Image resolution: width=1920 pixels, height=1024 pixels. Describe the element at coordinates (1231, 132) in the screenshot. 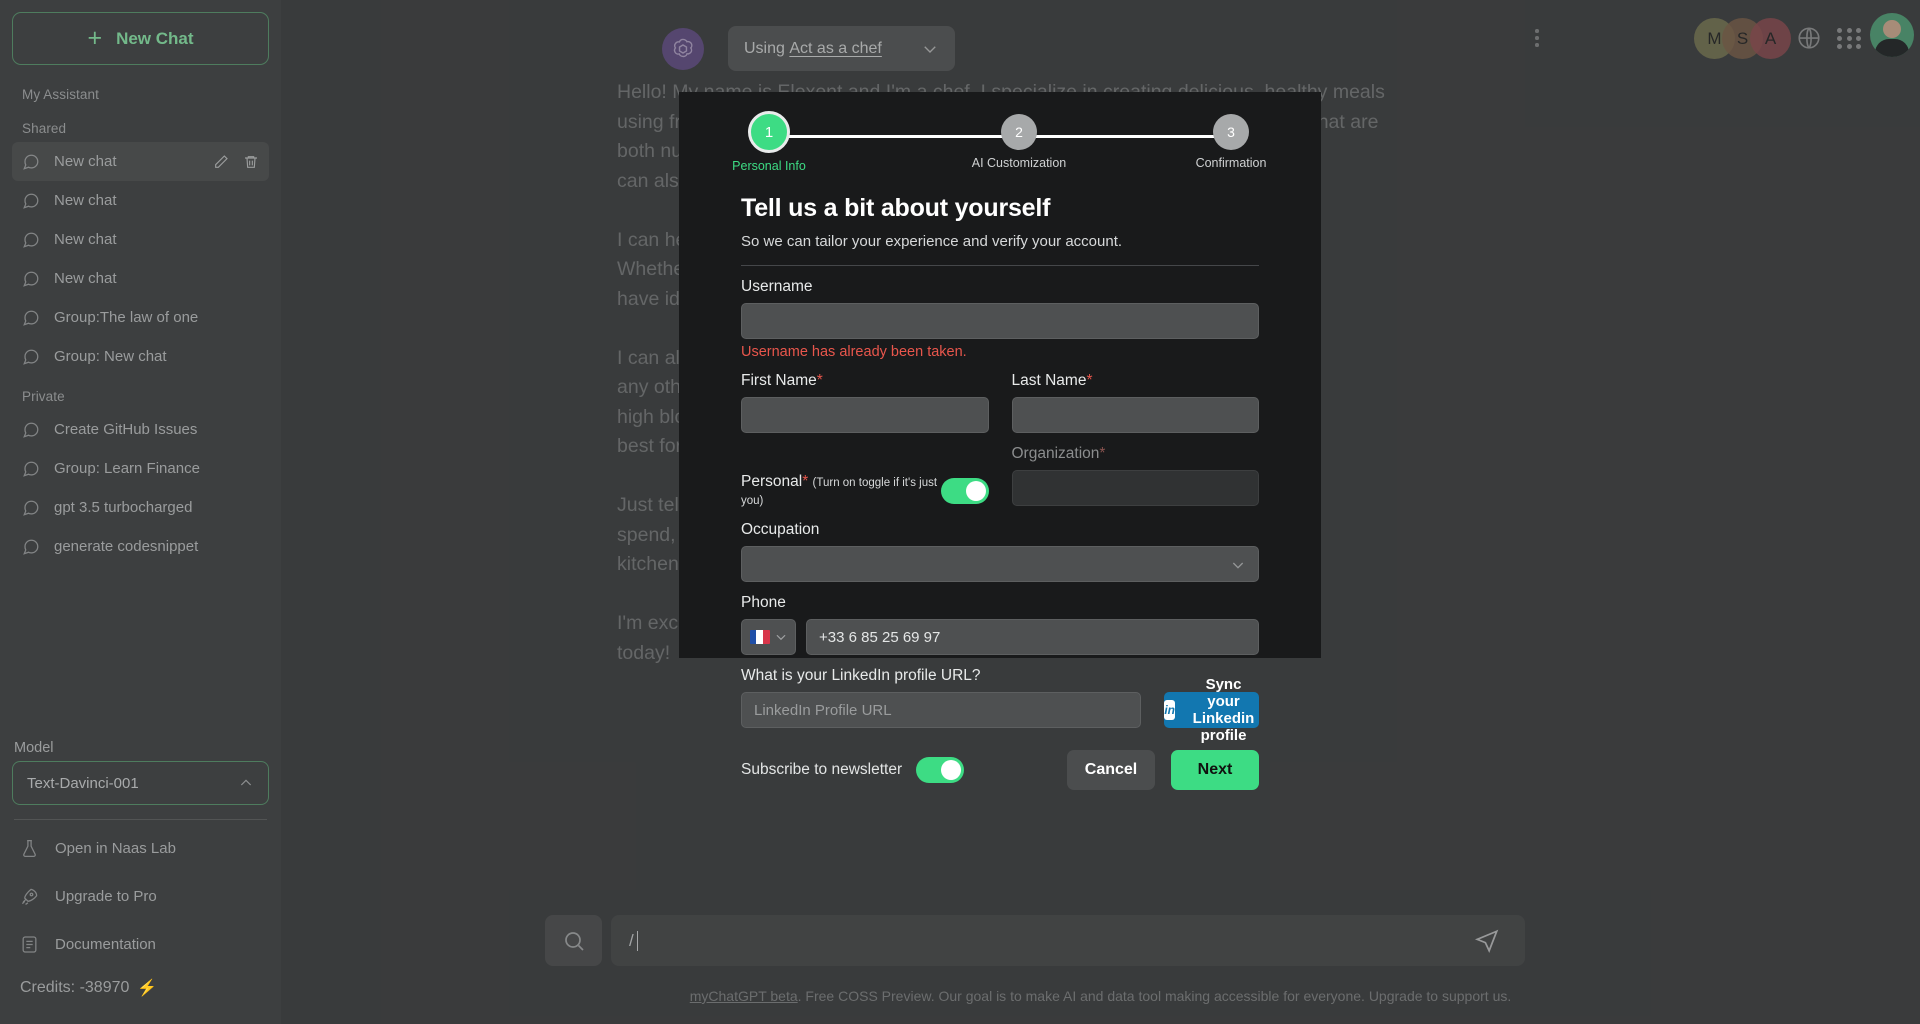

I see `step-number: 3` at that location.